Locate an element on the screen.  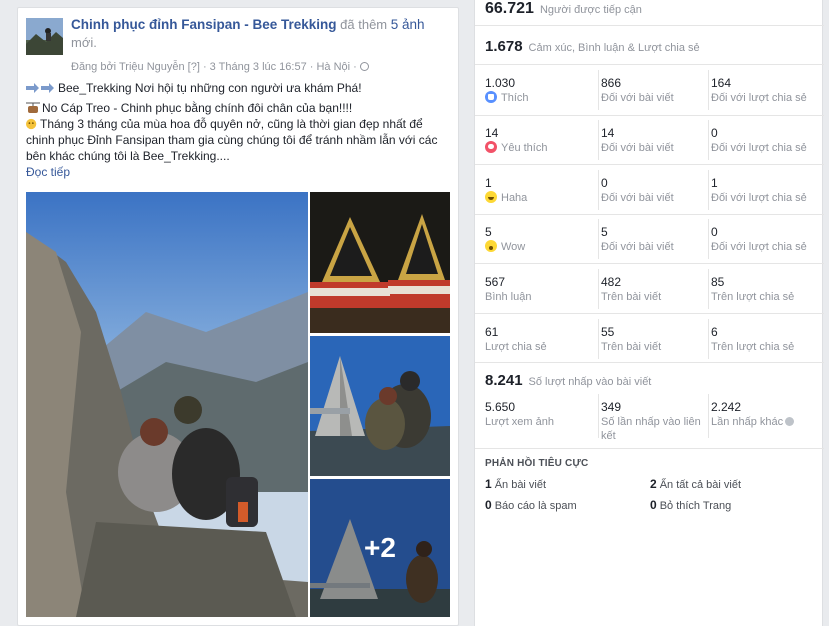
wow-label-wrap: Wow is located at coordinates (536, 247).